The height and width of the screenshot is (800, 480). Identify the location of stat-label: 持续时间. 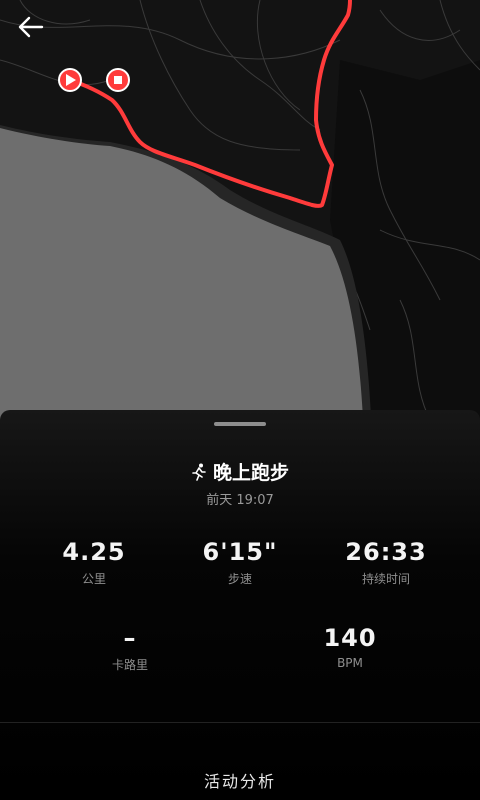
(385, 579).